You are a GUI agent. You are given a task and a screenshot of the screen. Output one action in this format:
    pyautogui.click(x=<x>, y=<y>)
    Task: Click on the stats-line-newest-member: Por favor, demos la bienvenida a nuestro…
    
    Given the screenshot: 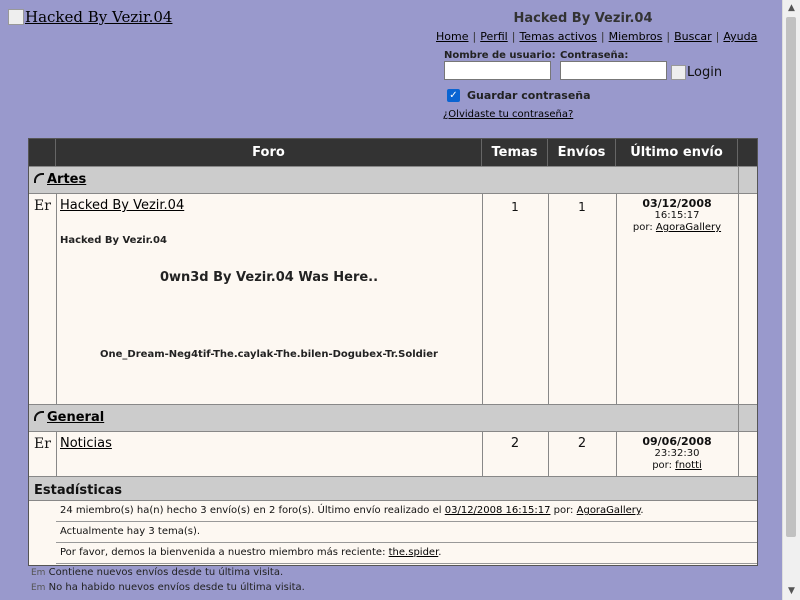 What is the action you would take?
    pyautogui.click(x=406, y=553)
    